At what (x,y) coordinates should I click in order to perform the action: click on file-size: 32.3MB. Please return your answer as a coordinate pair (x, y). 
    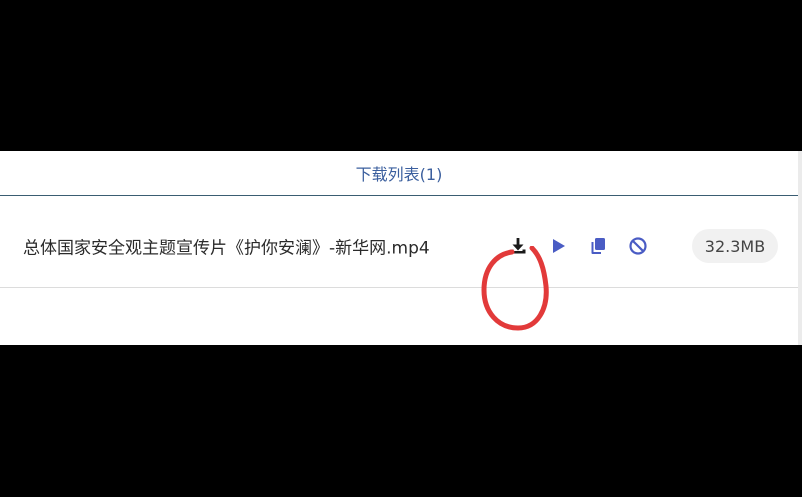
    Looking at the image, I should click on (735, 246).